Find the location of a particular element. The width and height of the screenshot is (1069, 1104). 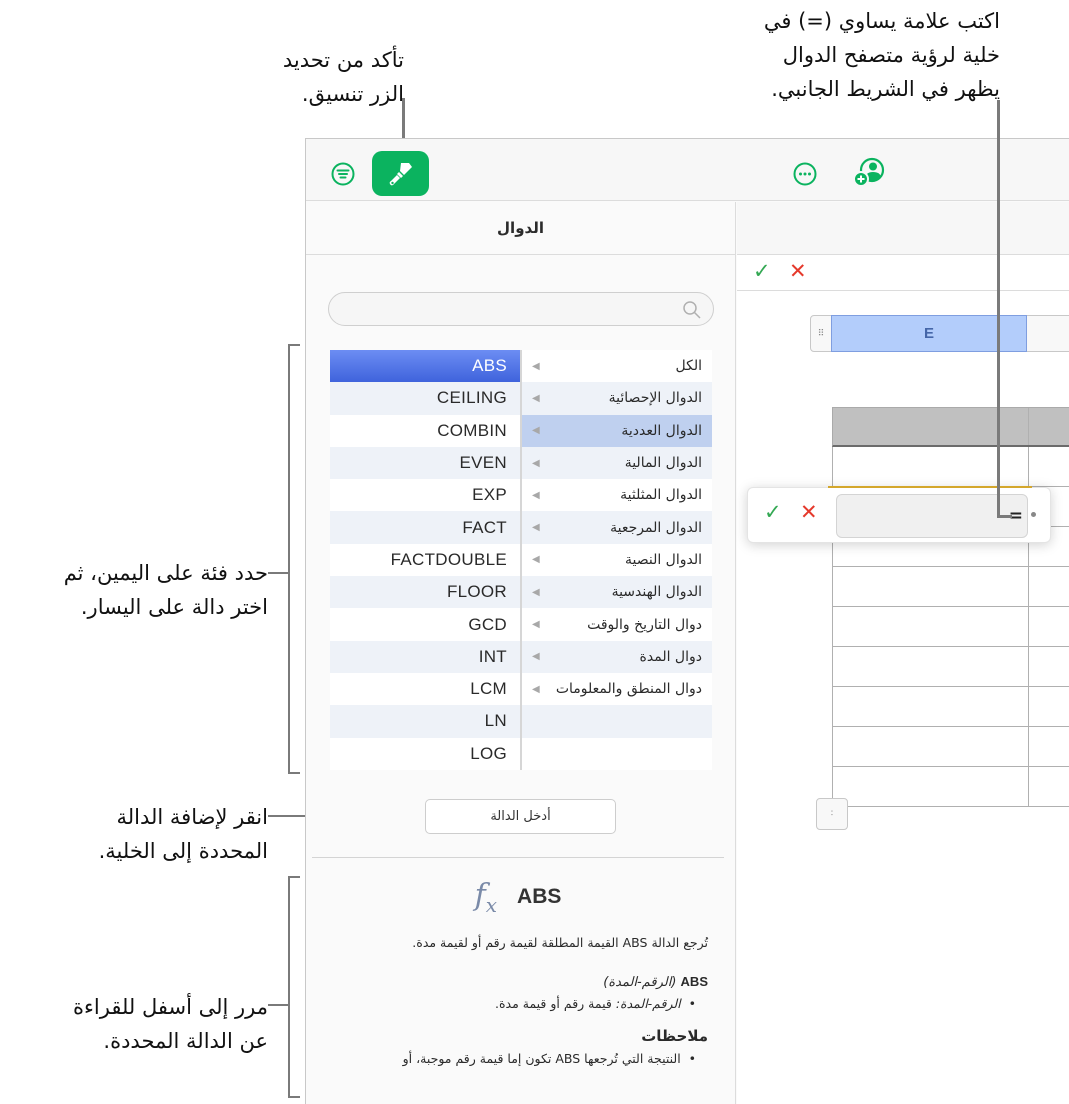

ellipsis-circle-icon is located at coordinates (805, 174).